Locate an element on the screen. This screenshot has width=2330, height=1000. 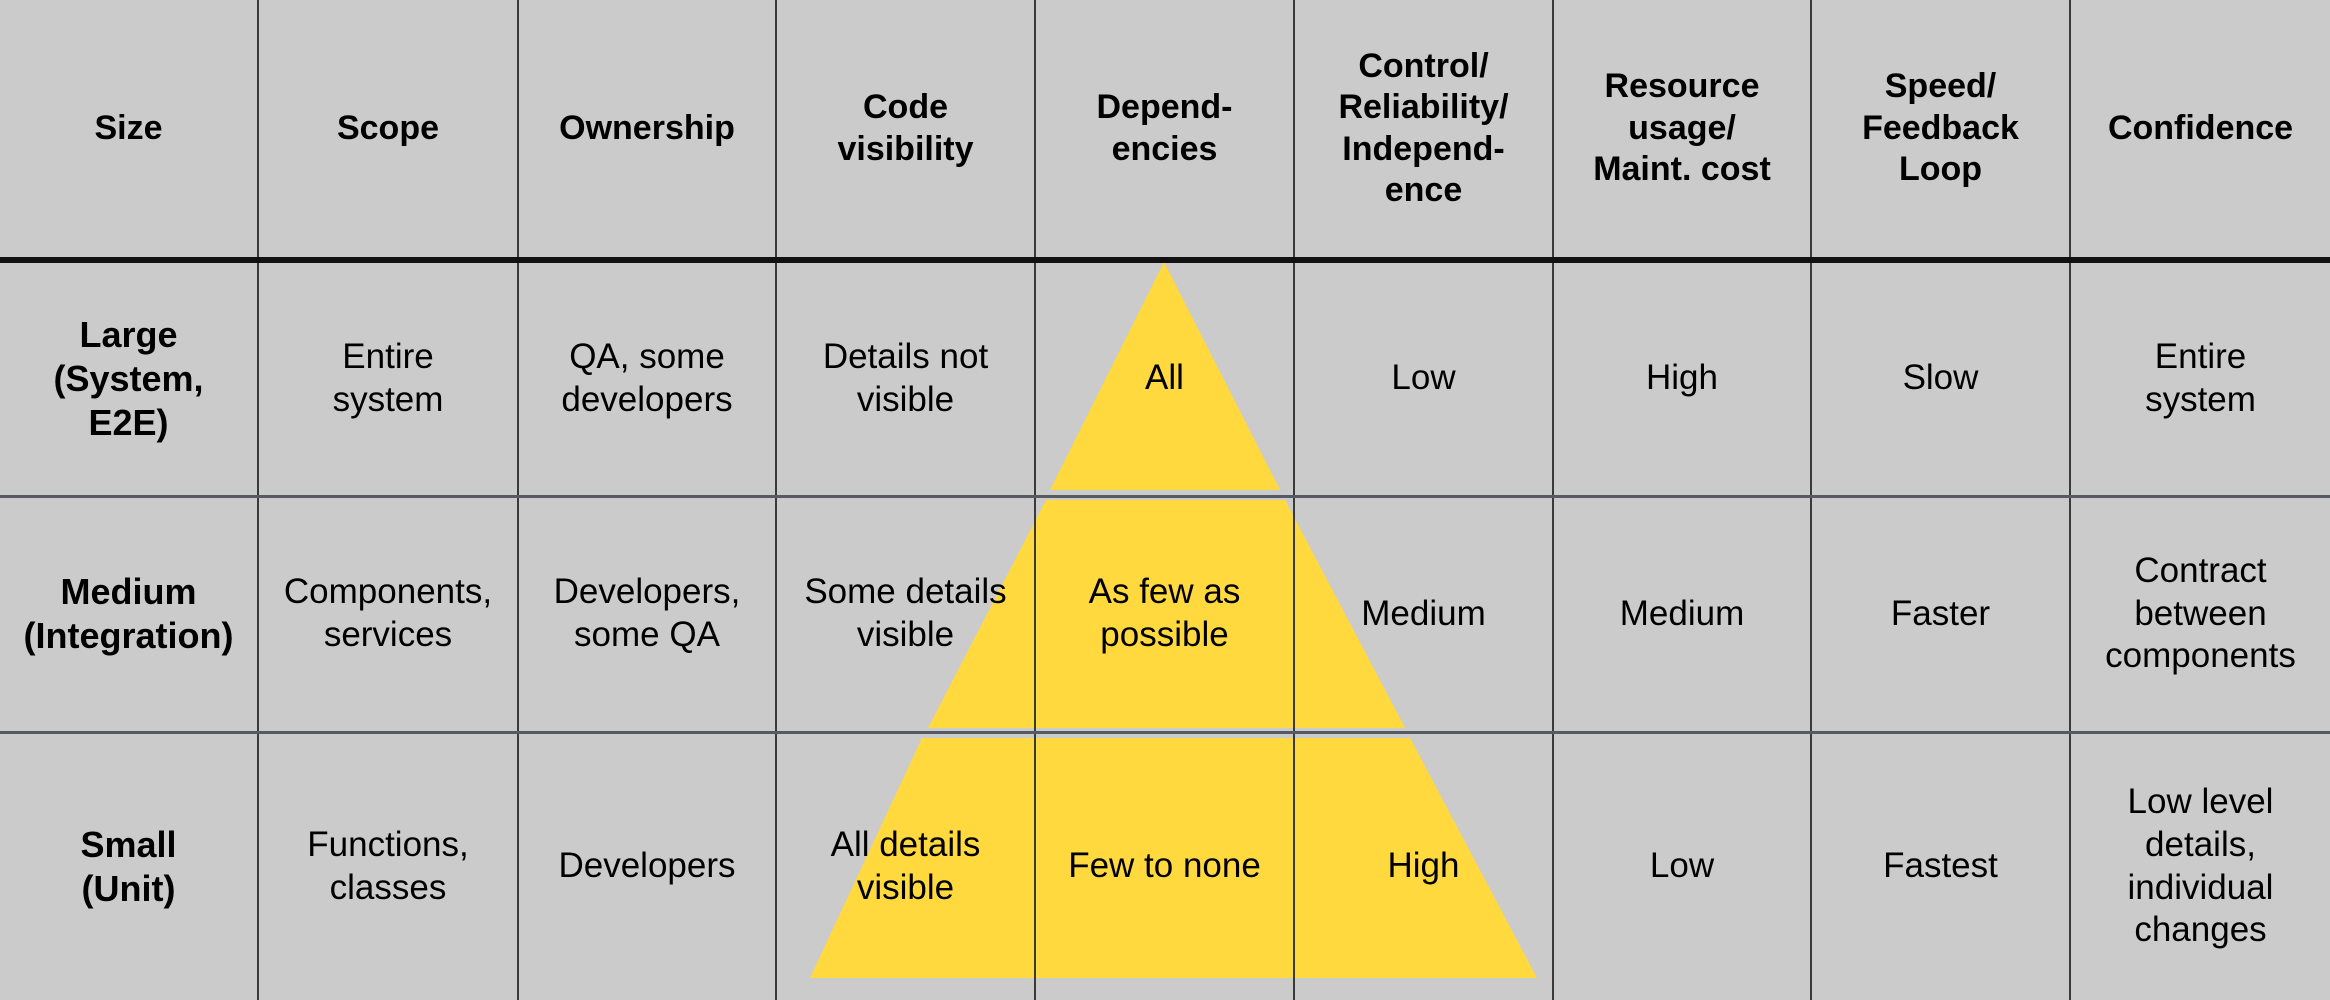
cell-medium-size-line2: (Integration) is located at coordinates (128, 635).